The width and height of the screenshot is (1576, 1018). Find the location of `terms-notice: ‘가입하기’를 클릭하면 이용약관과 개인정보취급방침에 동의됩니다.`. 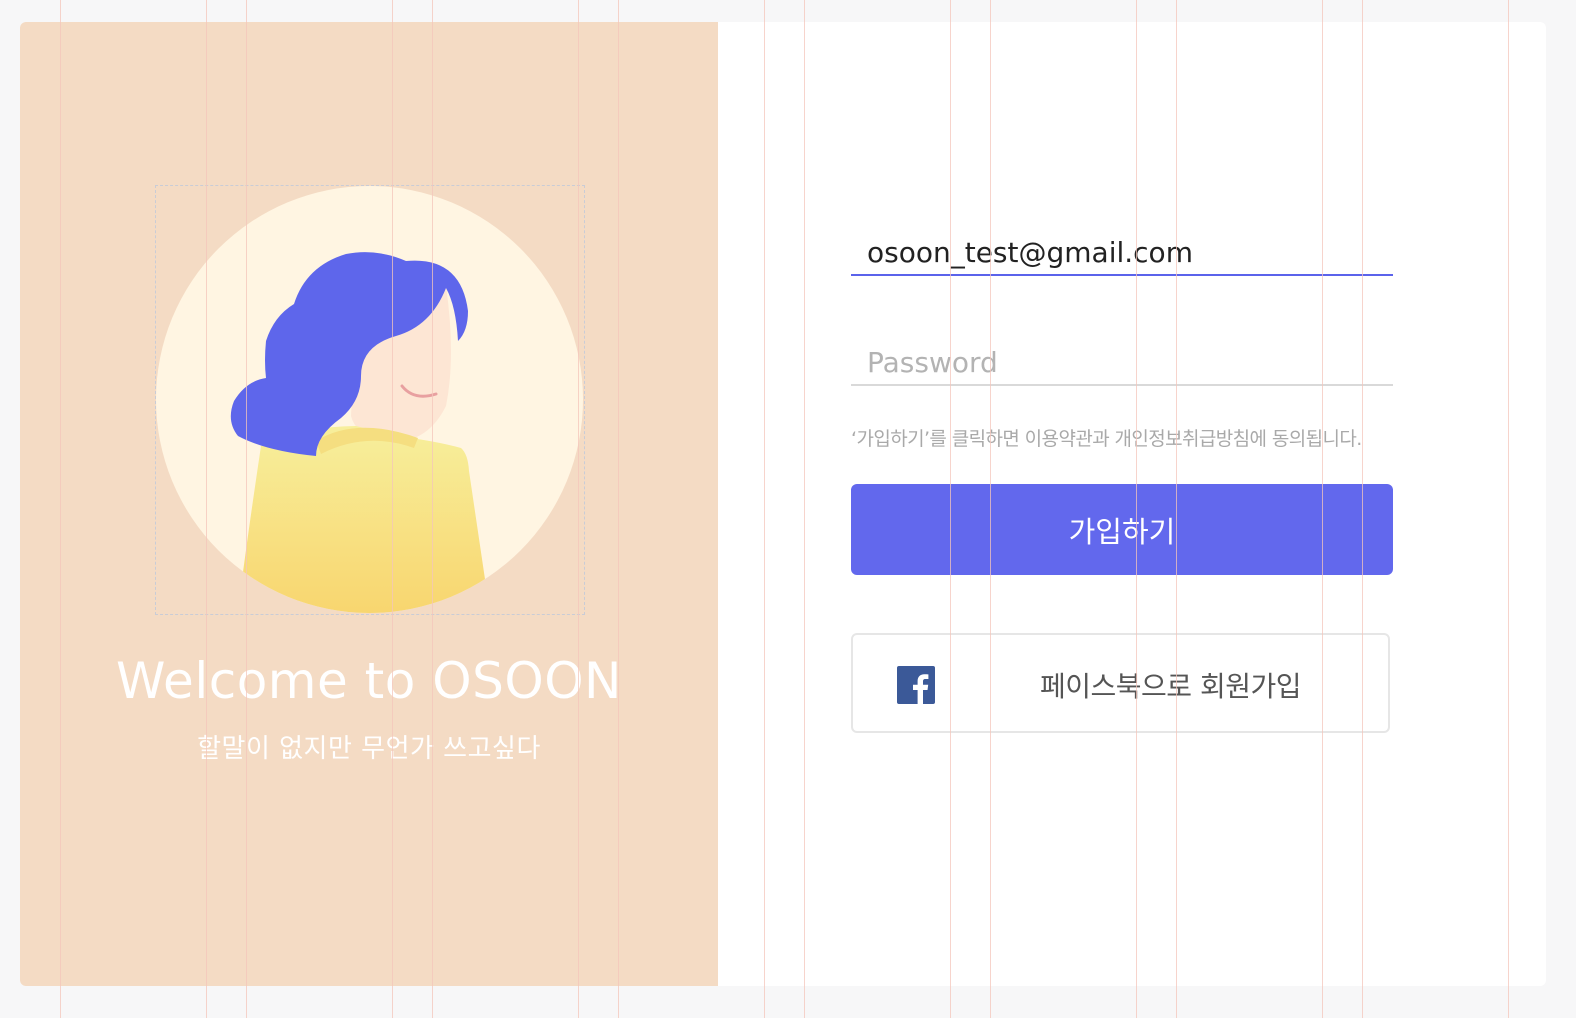

terms-notice: ‘가입하기’를 클릭하면 이용약관과 개인정보취급방침에 동의됩니다. is located at coordinates (1106, 439).